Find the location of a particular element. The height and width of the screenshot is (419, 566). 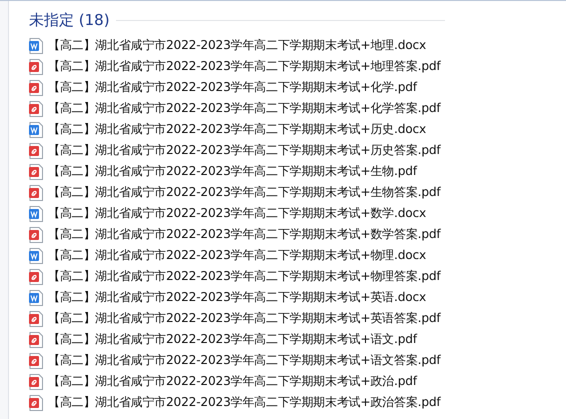

file-name: 【高二】湖北省咸宁市2022-2023学年高二下学期期末考试+地理答案.pdf is located at coordinates (244, 66).